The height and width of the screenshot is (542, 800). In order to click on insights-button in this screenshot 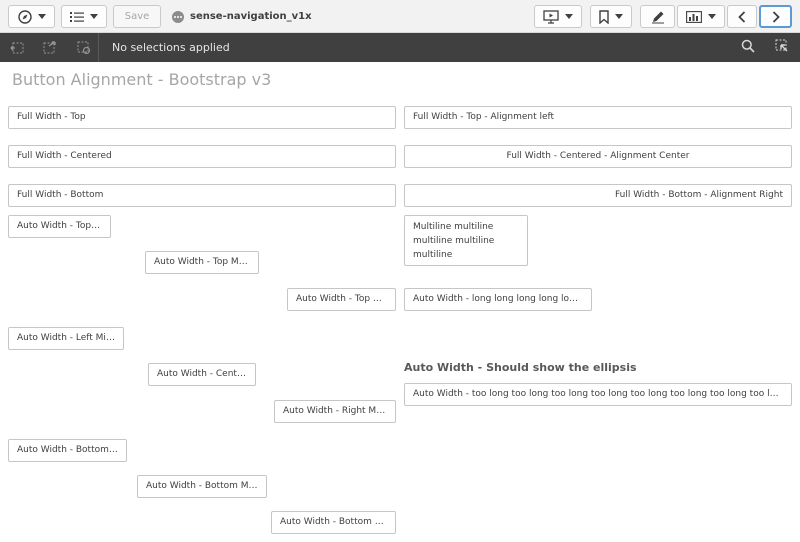, I will do `click(701, 16)`.